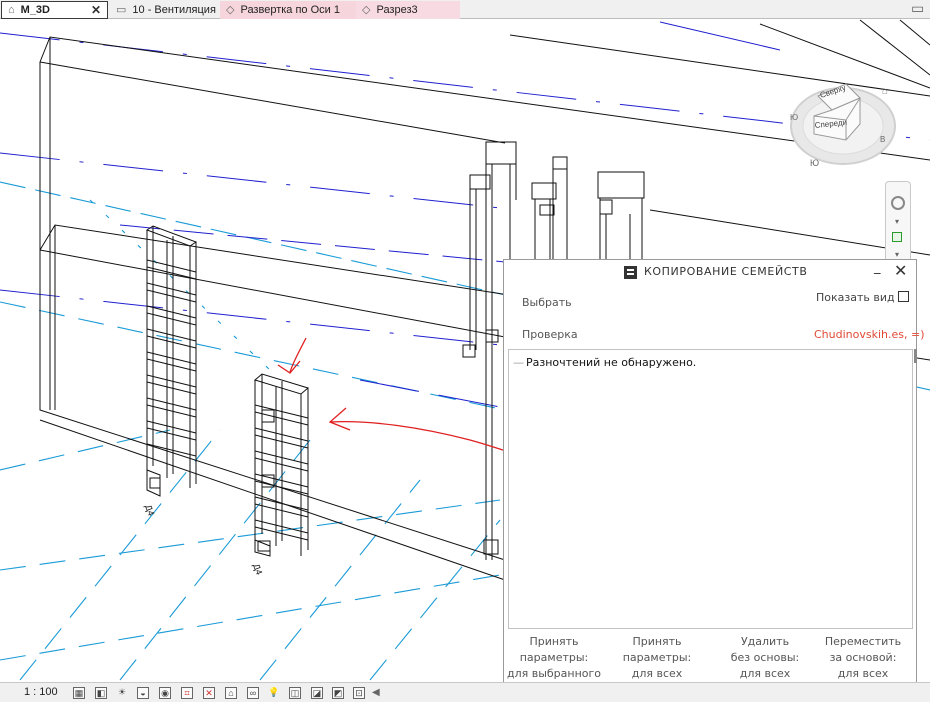  I want to click on tab-m-3d: ⌂ M_3D ✕, so click(54, 10).